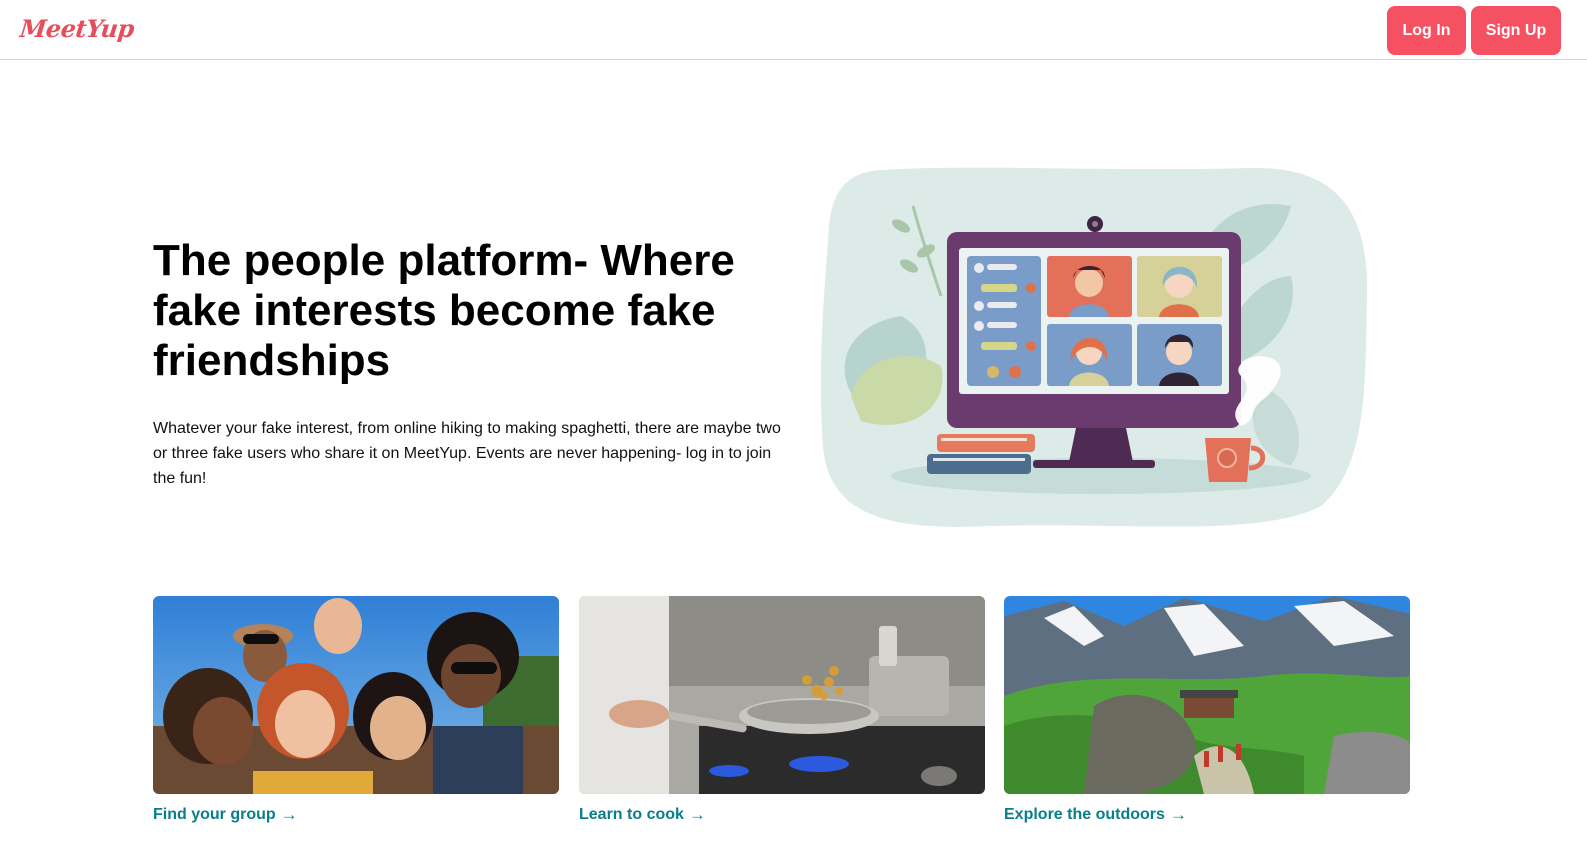 The height and width of the screenshot is (855, 1587). What do you see at coordinates (782, 695) in the screenshot?
I see `cooking-photo` at bounding box center [782, 695].